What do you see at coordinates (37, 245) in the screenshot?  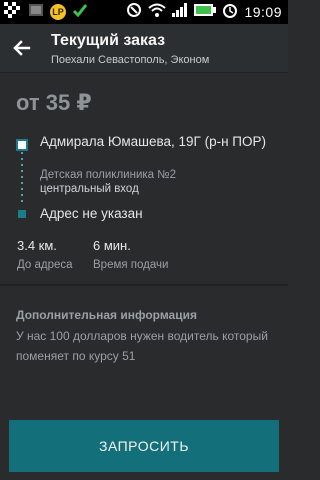 I see `distance-value: 3.4 км.` at bounding box center [37, 245].